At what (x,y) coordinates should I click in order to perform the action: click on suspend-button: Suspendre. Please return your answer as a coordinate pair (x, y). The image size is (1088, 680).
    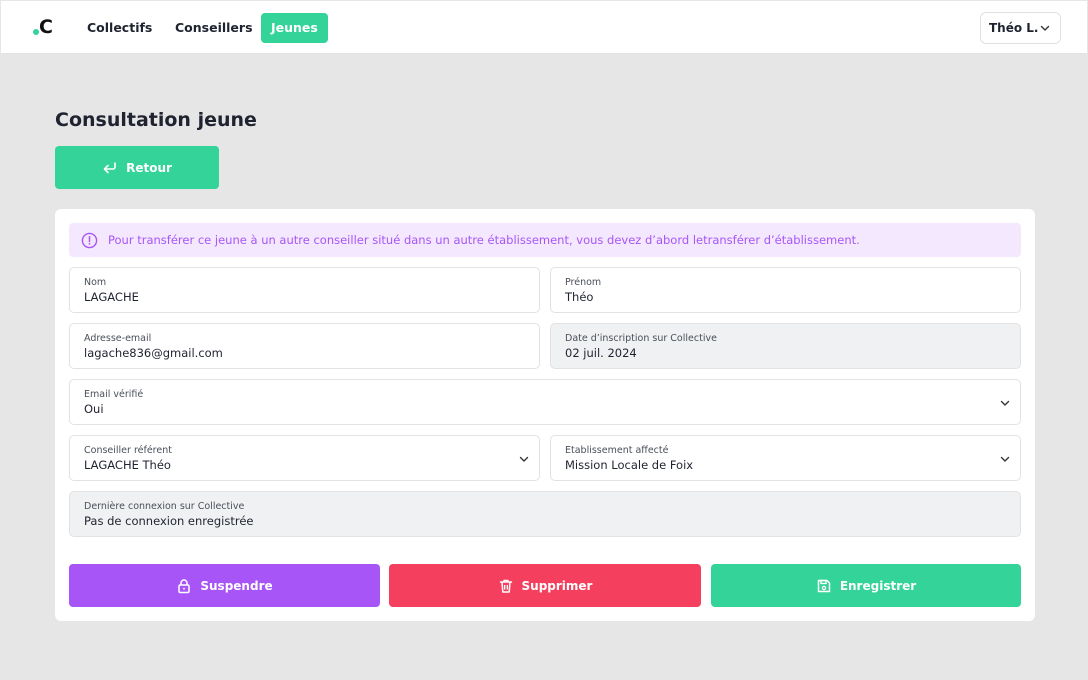
    Looking at the image, I should click on (224, 585).